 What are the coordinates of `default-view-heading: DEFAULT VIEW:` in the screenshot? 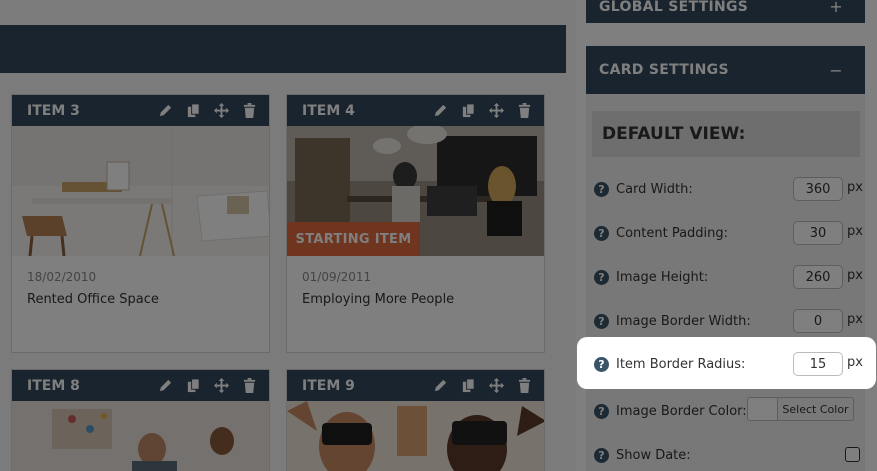 It's located at (726, 134).